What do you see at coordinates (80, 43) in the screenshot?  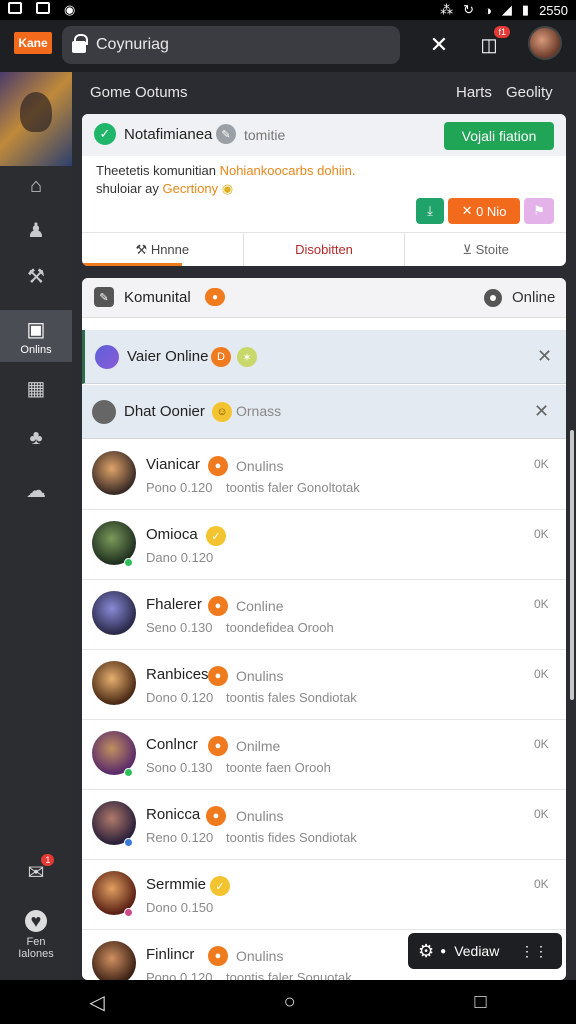 I see `lock-icon` at bounding box center [80, 43].